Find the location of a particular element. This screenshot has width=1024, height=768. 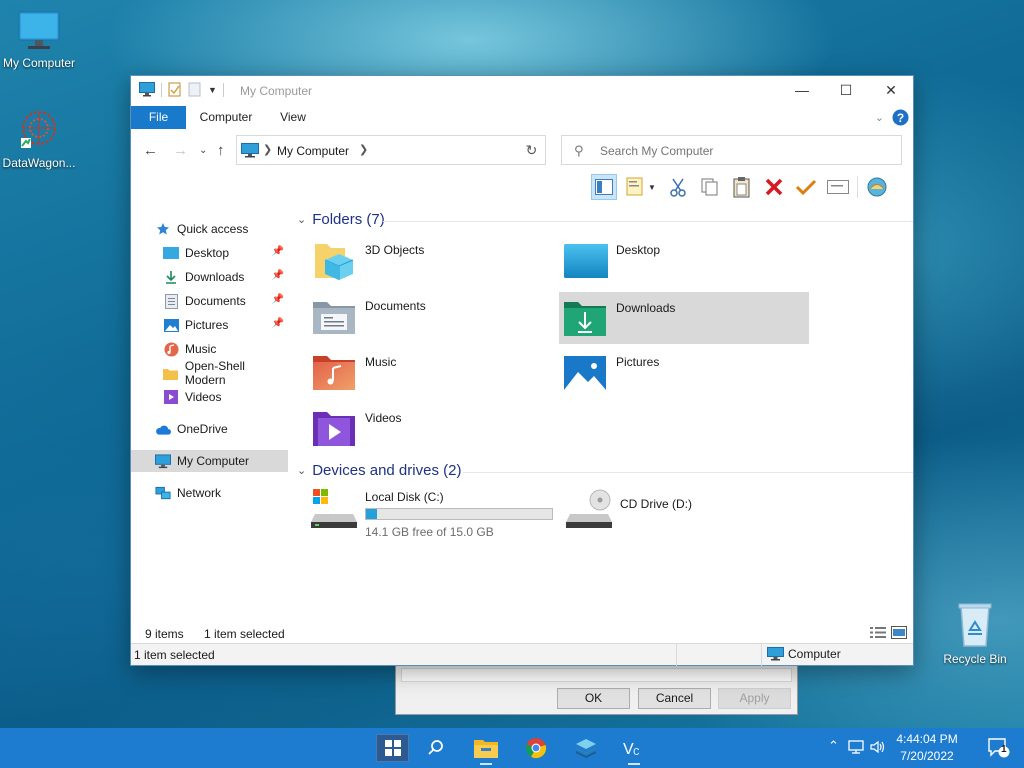

sidebar-item-videos: Videos is located at coordinates (209, 397).